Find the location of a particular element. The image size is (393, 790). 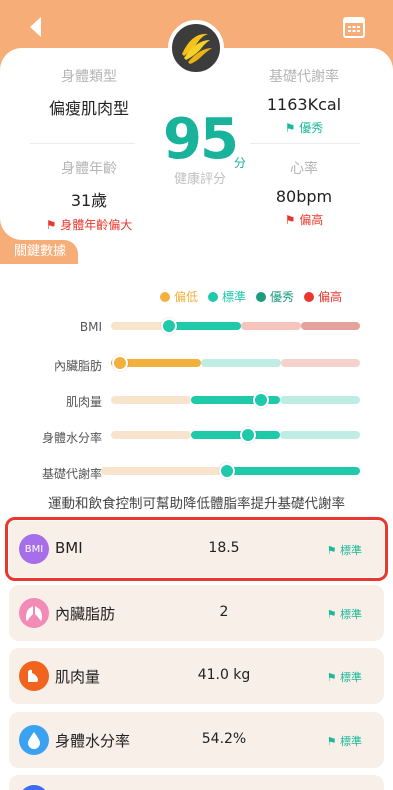

body-age-value: 31歲 is located at coordinates (89, 200).